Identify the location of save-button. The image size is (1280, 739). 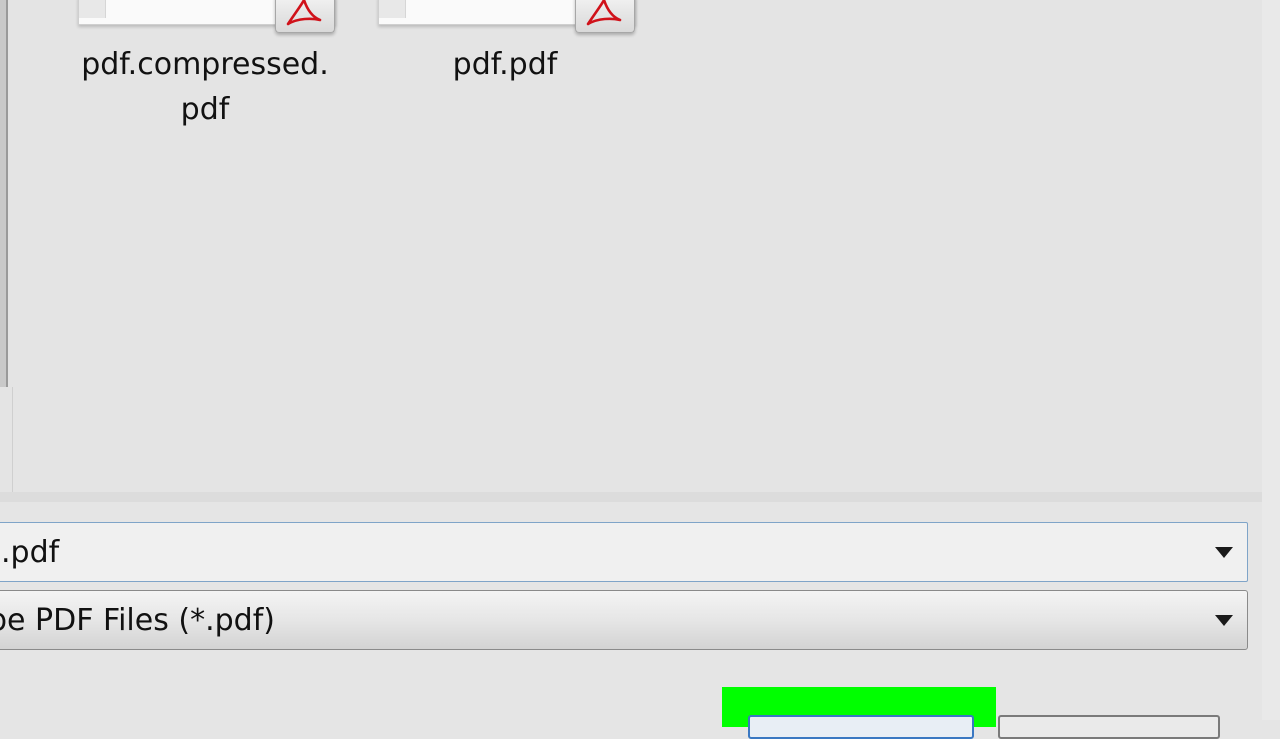
(861, 727).